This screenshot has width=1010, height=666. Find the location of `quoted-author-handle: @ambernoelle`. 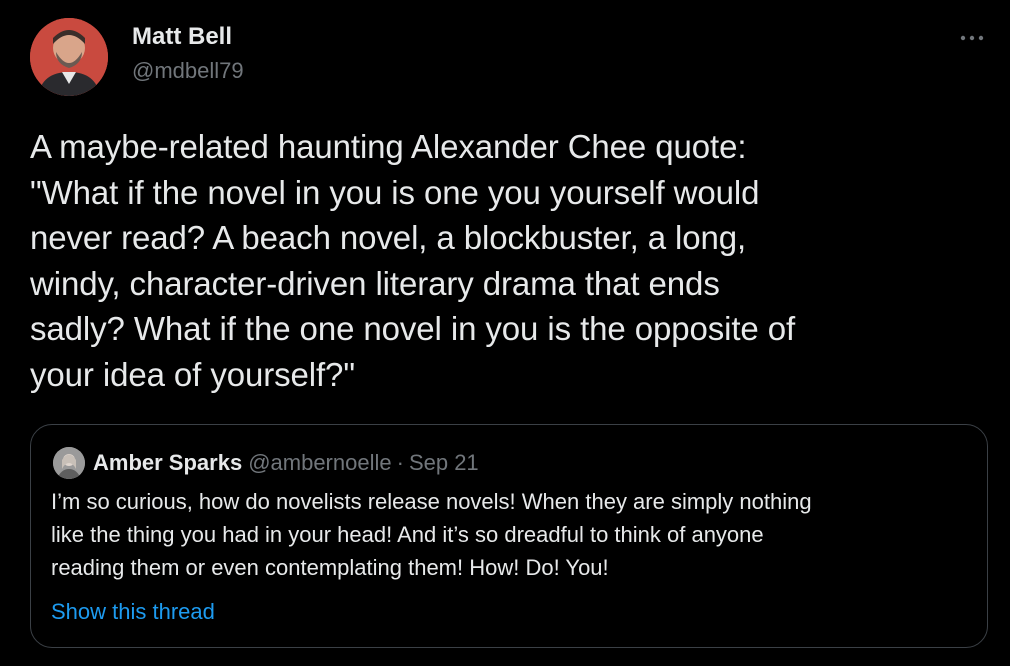

quoted-author-handle: @ambernoelle is located at coordinates (320, 462).